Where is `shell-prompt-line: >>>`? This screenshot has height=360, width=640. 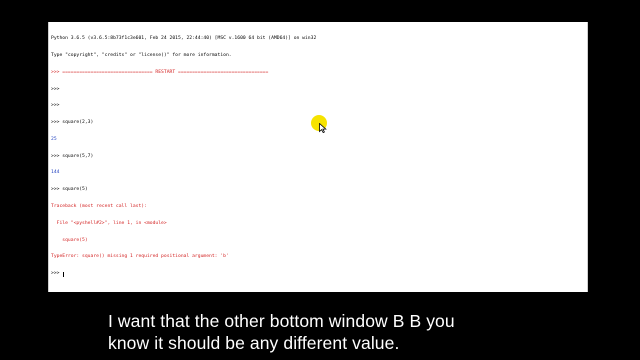
shell-prompt-line: >>> is located at coordinates (318, 274).